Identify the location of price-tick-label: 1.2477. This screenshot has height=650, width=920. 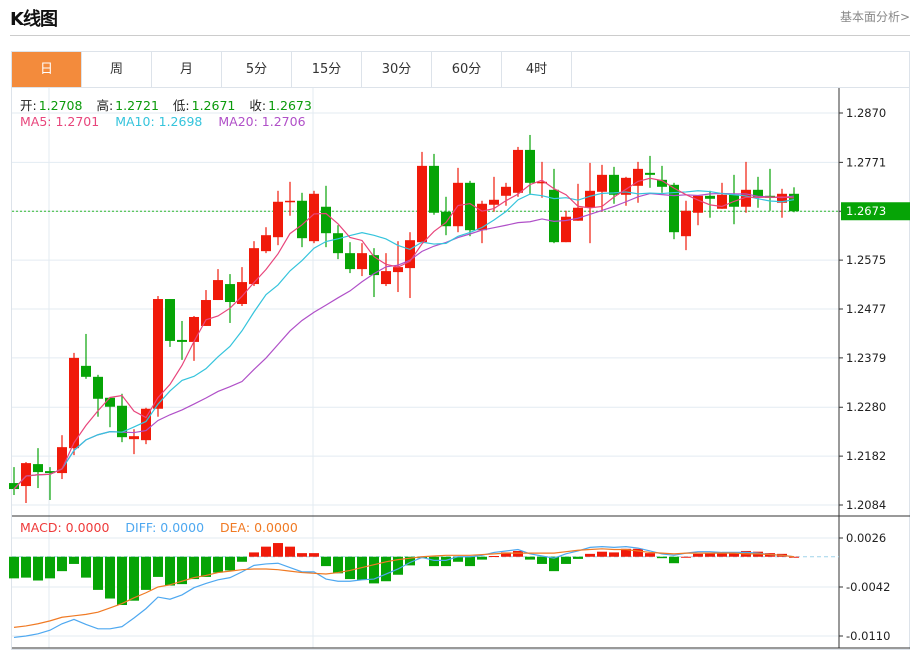
(866, 309).